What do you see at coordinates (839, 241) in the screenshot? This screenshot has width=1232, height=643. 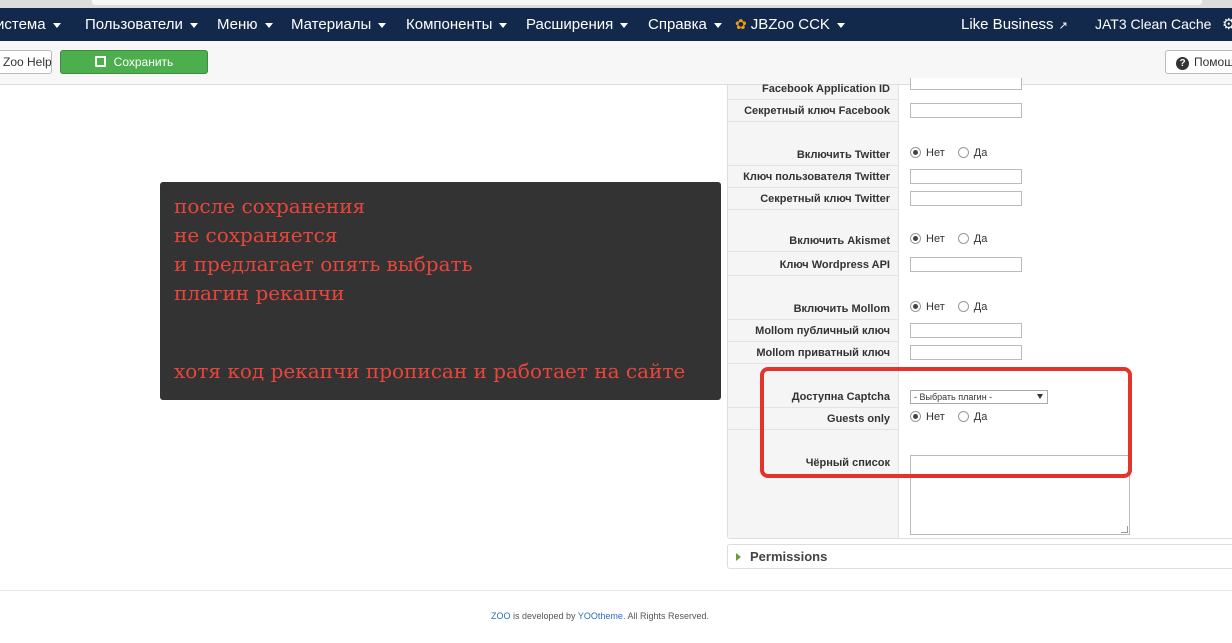 I see `field-label: Включить Akismet` at bounding box center [839, 241].